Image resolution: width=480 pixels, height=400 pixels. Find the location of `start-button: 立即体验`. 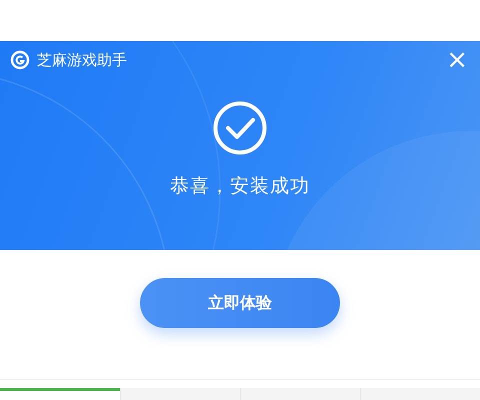

start-button: 立即体验 is located at coordinates (240, 303).